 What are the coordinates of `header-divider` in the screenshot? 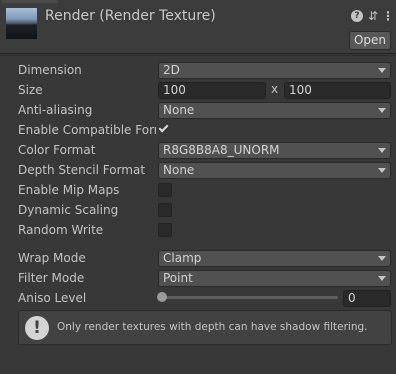 It's located at (198, 55).